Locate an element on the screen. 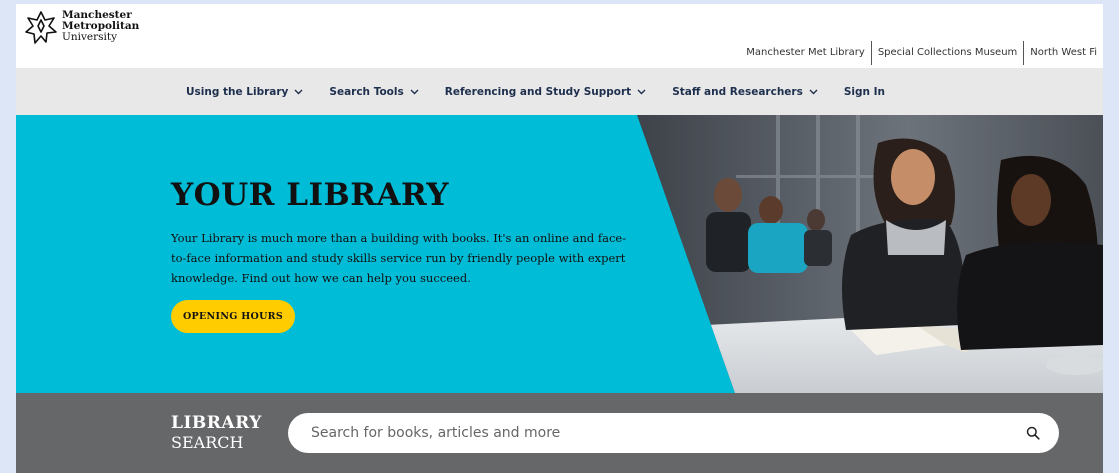 Image resolution: width=1119 pixels, height=473 pixels. wordmark-line-3: University is located at coordinates (90, 37).